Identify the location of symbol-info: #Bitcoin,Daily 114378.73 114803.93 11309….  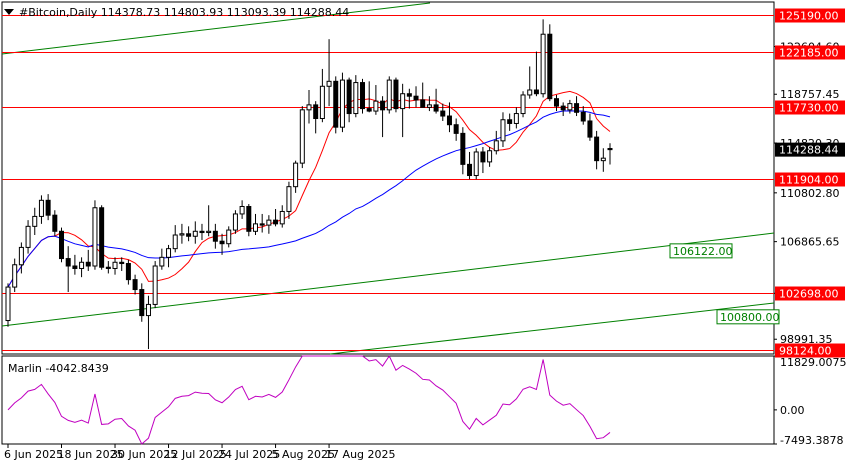
(184, 12).